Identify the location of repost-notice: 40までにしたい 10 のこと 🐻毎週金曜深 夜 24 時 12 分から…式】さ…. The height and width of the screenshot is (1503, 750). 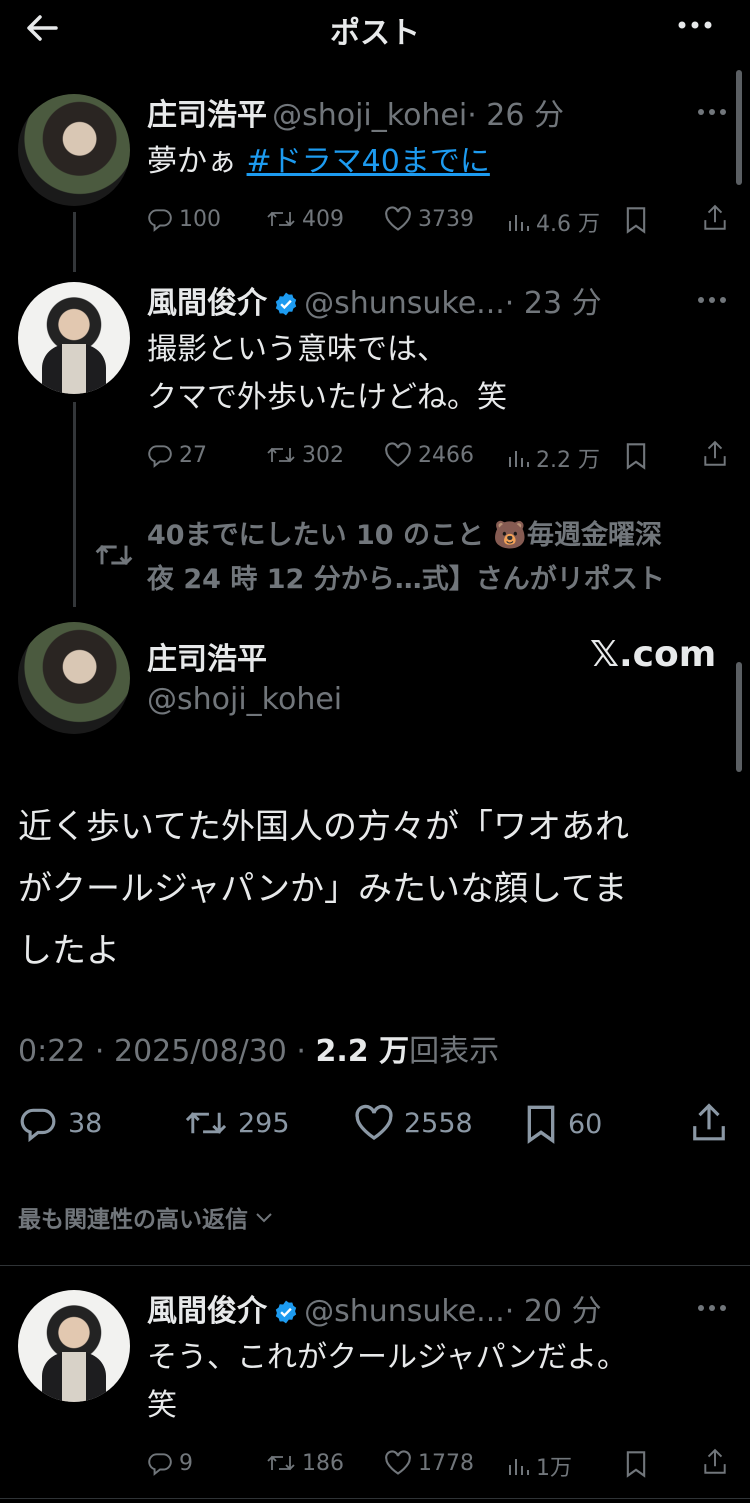
(406, 558).